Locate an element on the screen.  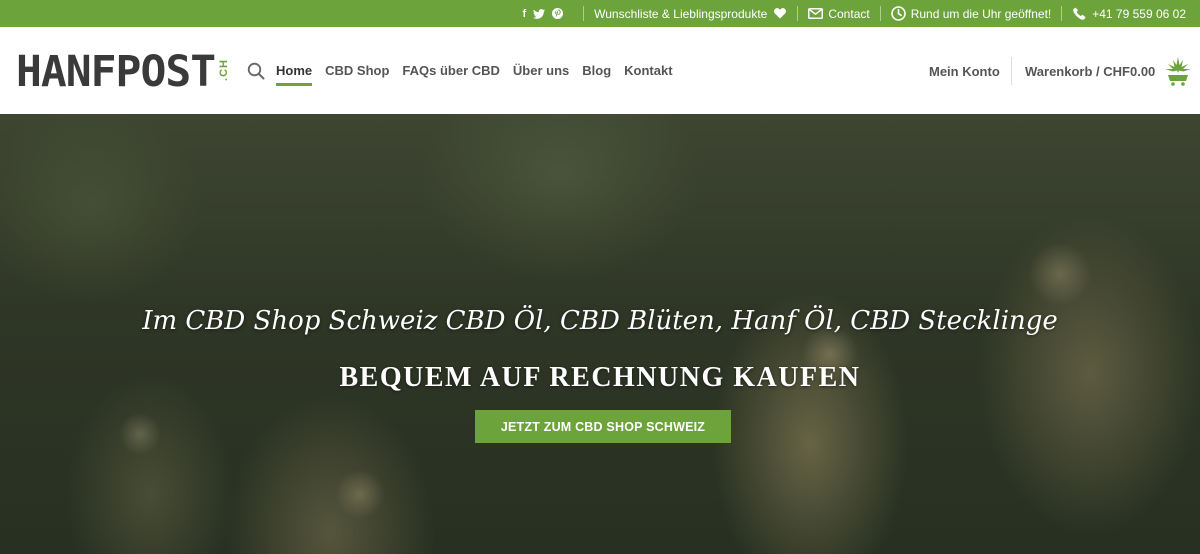
twitter-icon is located at coordinates (539, 13).